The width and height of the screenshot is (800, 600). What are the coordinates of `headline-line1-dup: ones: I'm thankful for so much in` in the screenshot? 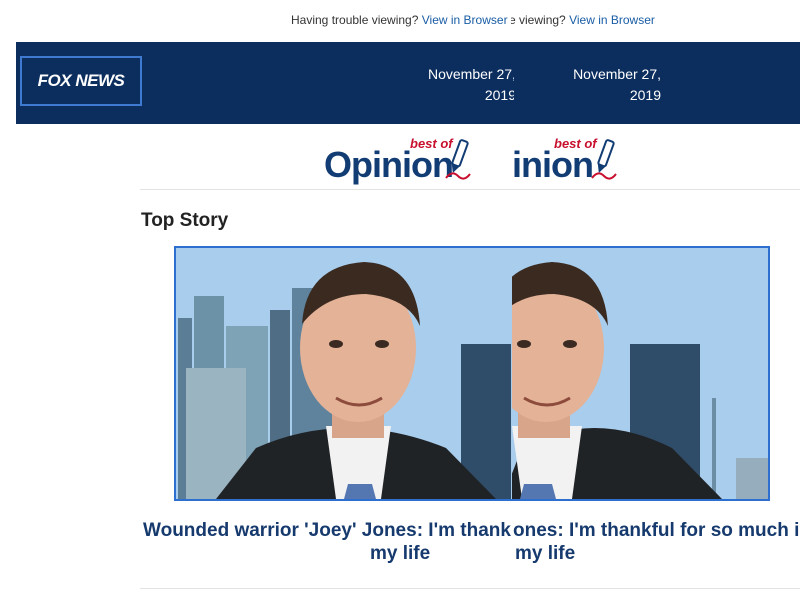 It's located at (656, 530).